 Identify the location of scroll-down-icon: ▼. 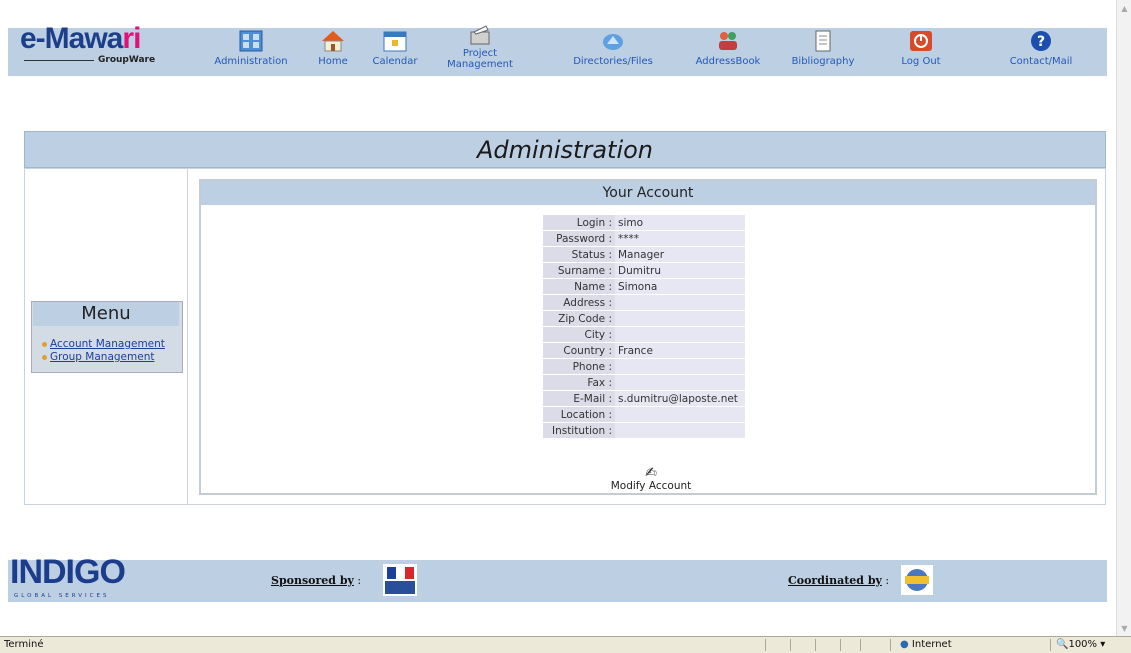
(1124, 628).